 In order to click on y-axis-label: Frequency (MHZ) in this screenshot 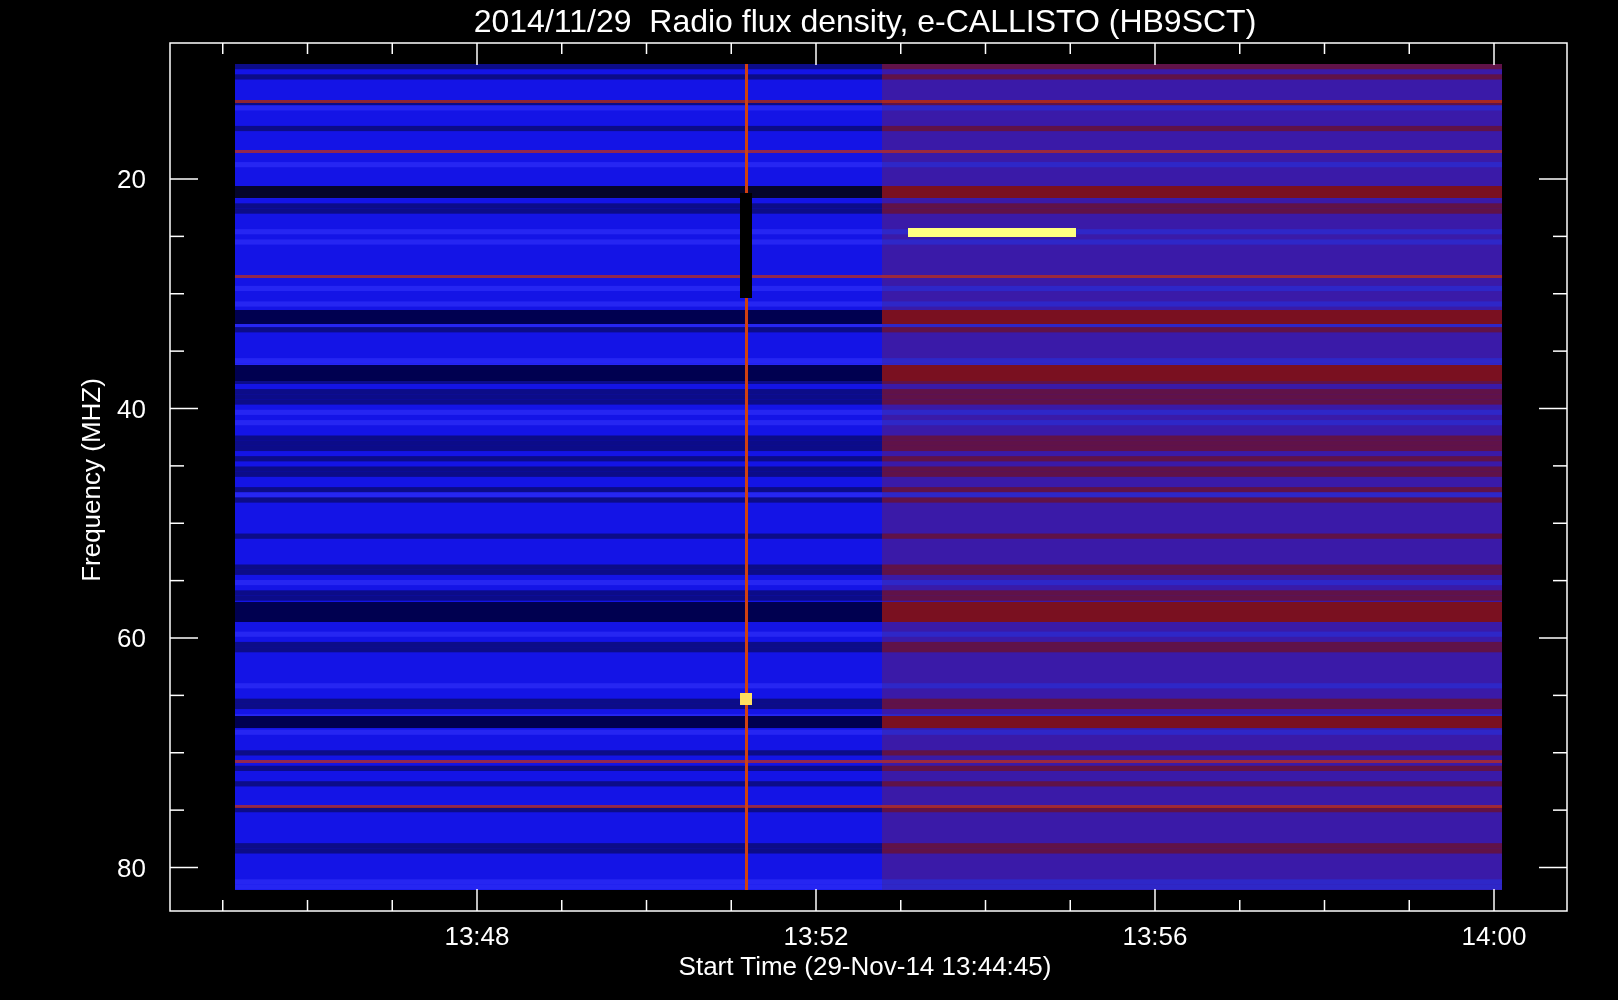, I will do `click(91, 480)`.